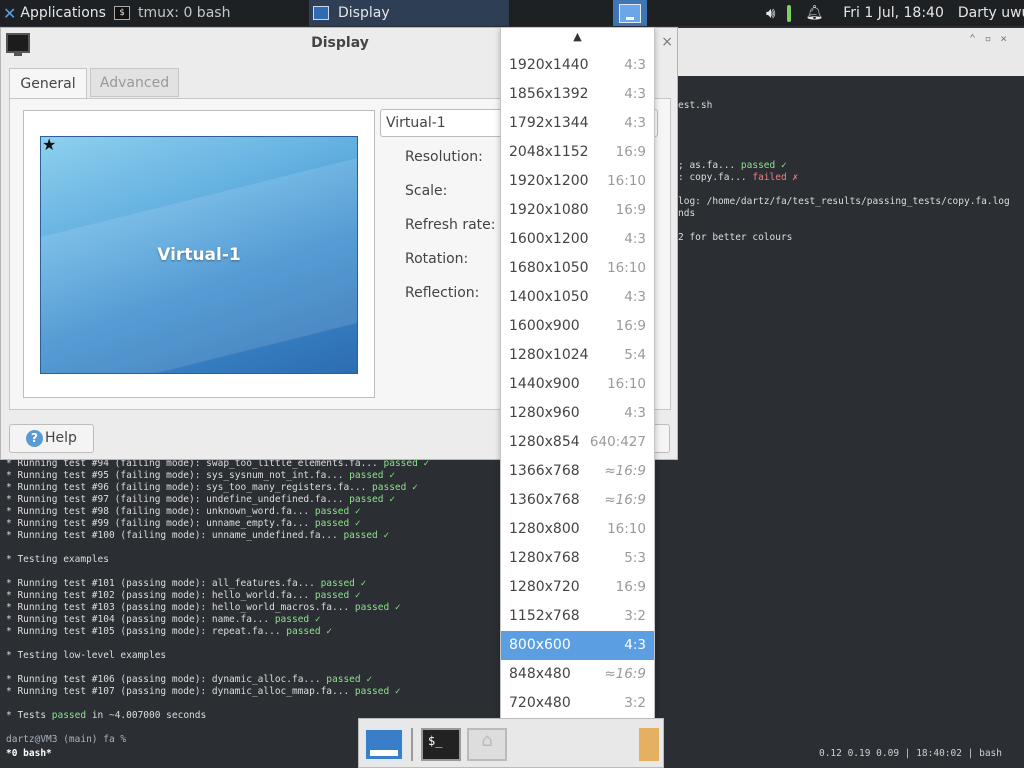  Describe the element at coordinates (577, 94) in the screenshot. I see `resolution-option: 1856x1392 4:3` at that location.